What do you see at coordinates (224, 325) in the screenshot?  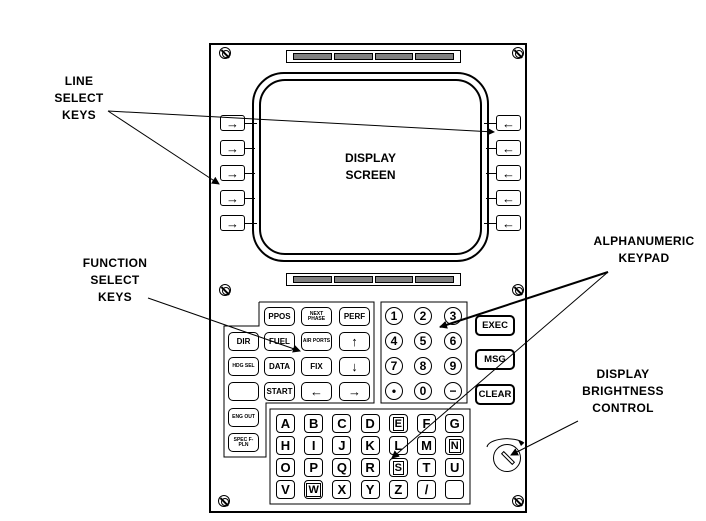 I see `leader-line-function-keys` at bounding box center [224, 325].